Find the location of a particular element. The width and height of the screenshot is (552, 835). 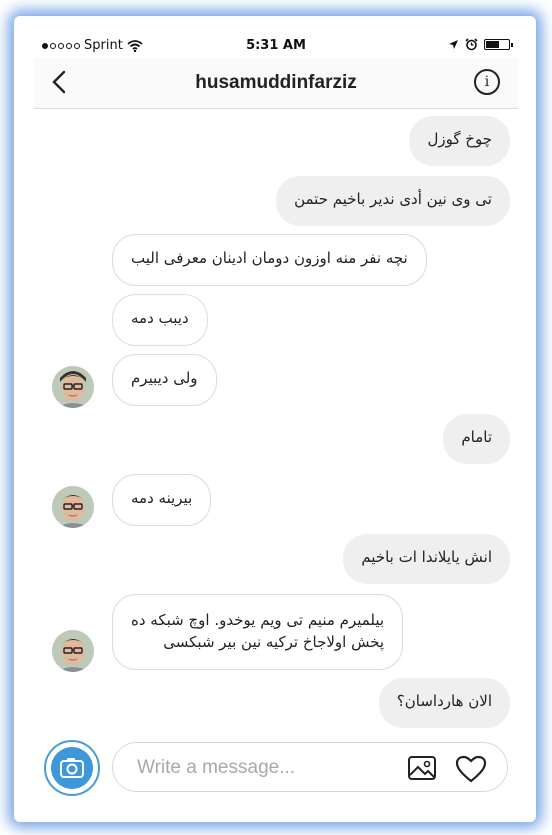

heart-icon is located at coordinates (471, 769).